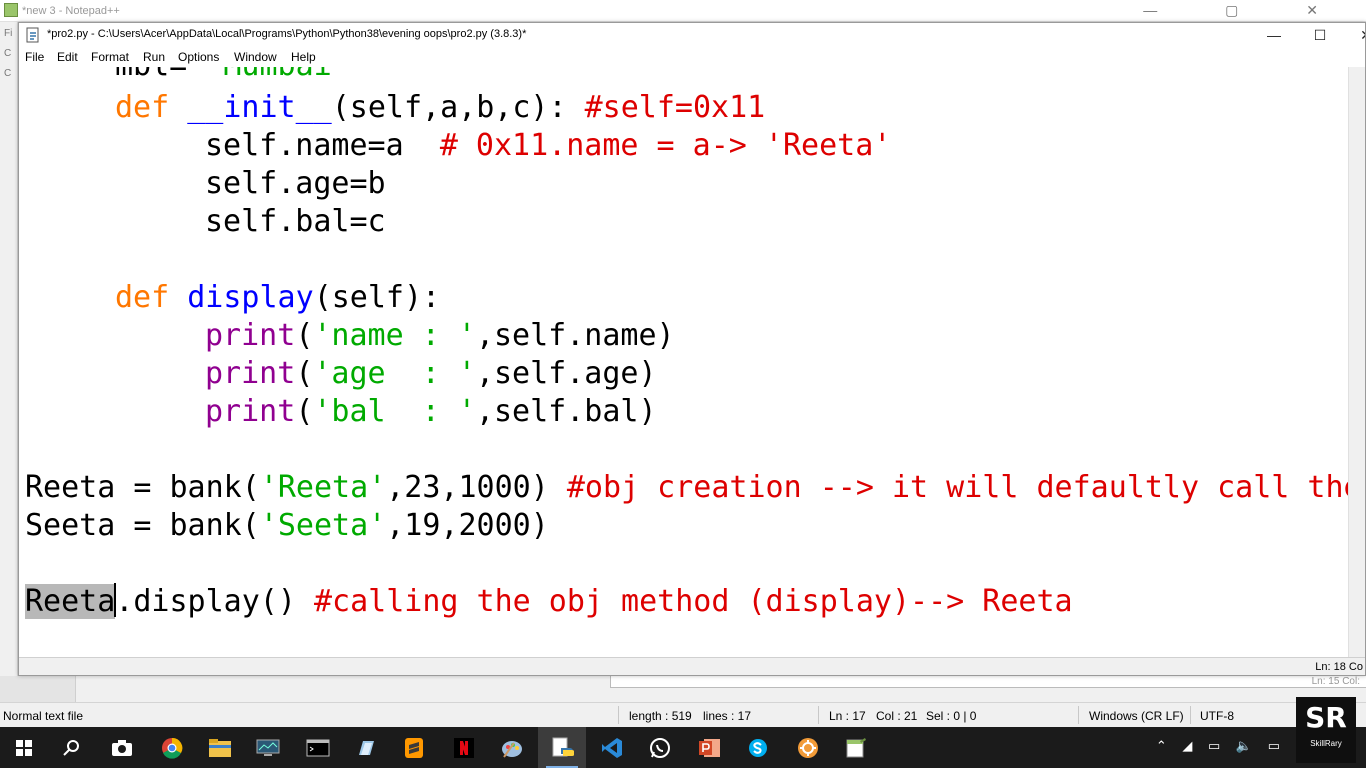 The height and width of the screenshot is (768, 1366). I want to click on gear-app-icon, so click(808, 747).